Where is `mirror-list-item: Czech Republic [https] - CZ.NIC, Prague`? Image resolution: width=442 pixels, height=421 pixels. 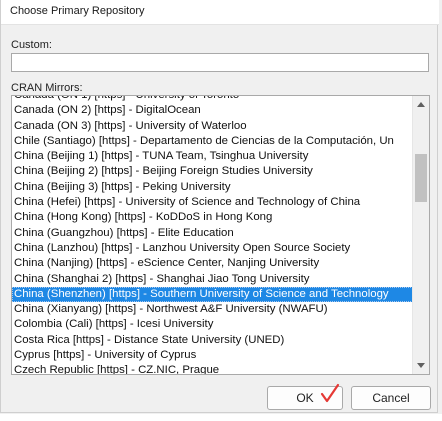 mirror-list-item: Czech Republic [https] - CZ.NIC, Prague is located at coordinates (212, 368).